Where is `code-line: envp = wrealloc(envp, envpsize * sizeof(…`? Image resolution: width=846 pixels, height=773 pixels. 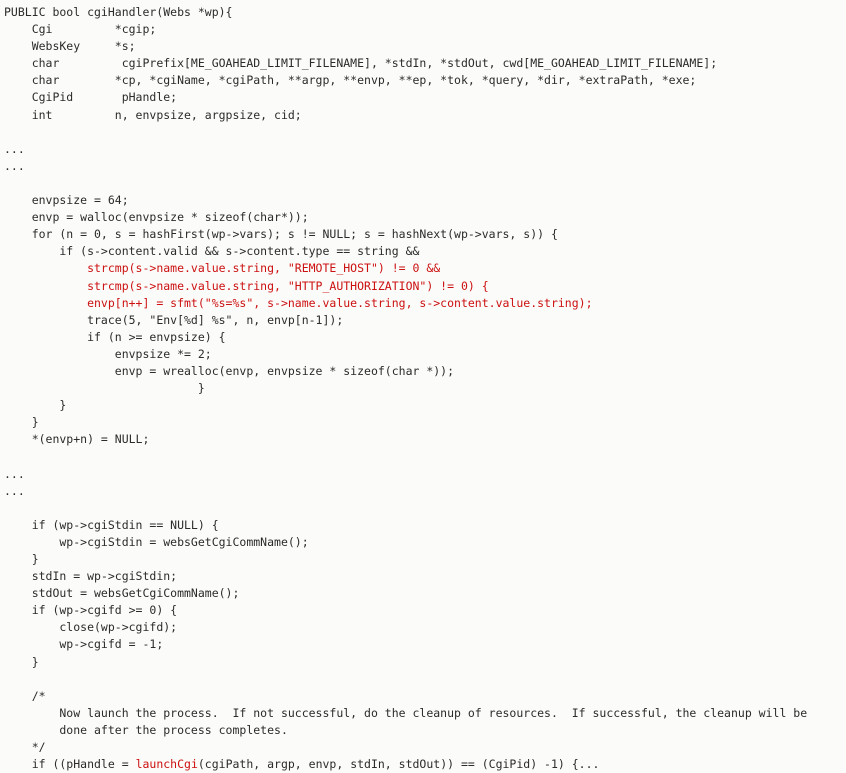 code-line: envp = wrealloc(envp, envpsize * sizeof(… is located at coordinates (229, 370).